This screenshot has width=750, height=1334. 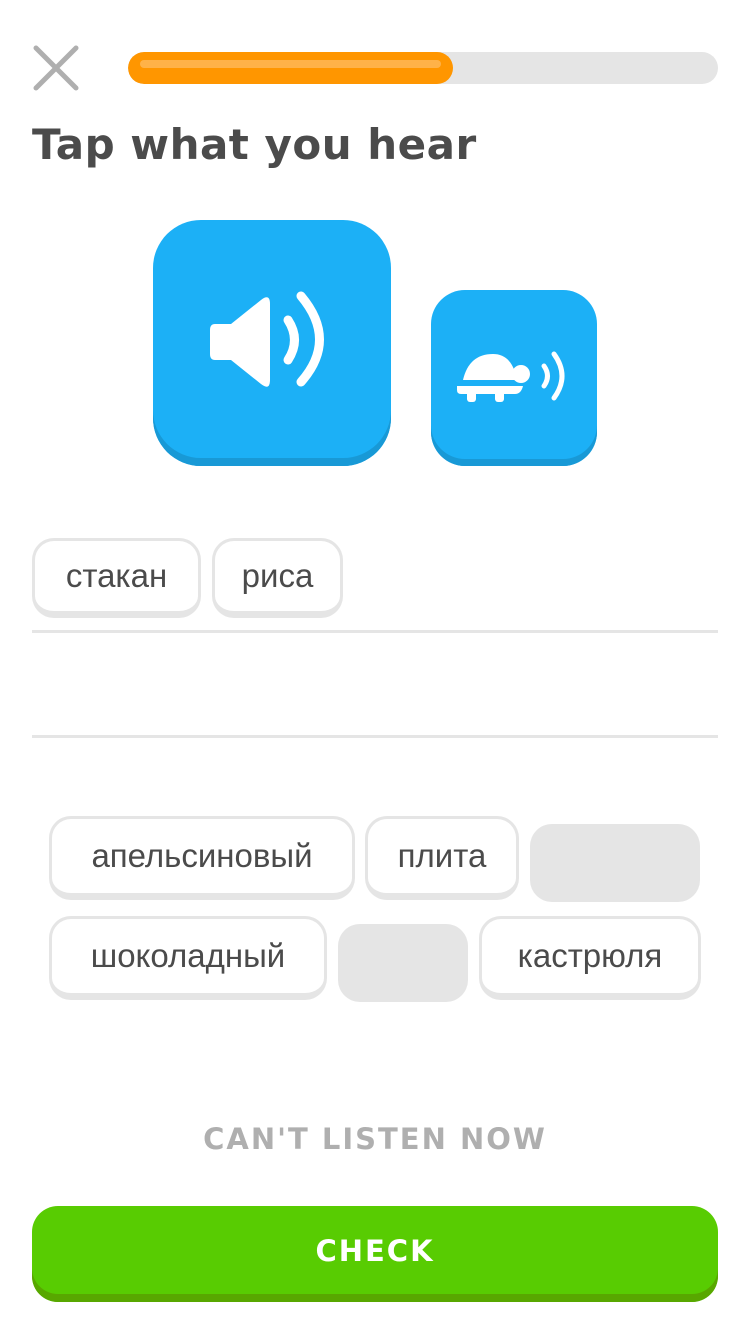 I want to click on word-bank-chip-kastryulya: кастрюля, so click(x=590, y=958).